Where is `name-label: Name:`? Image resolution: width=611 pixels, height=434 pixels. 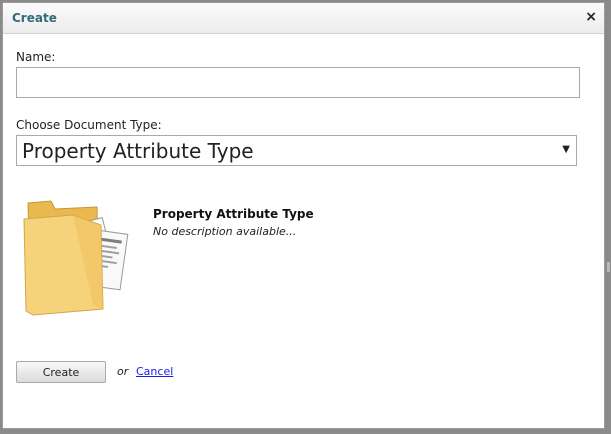
name-label: Name: is located at coordinates (36, 57).